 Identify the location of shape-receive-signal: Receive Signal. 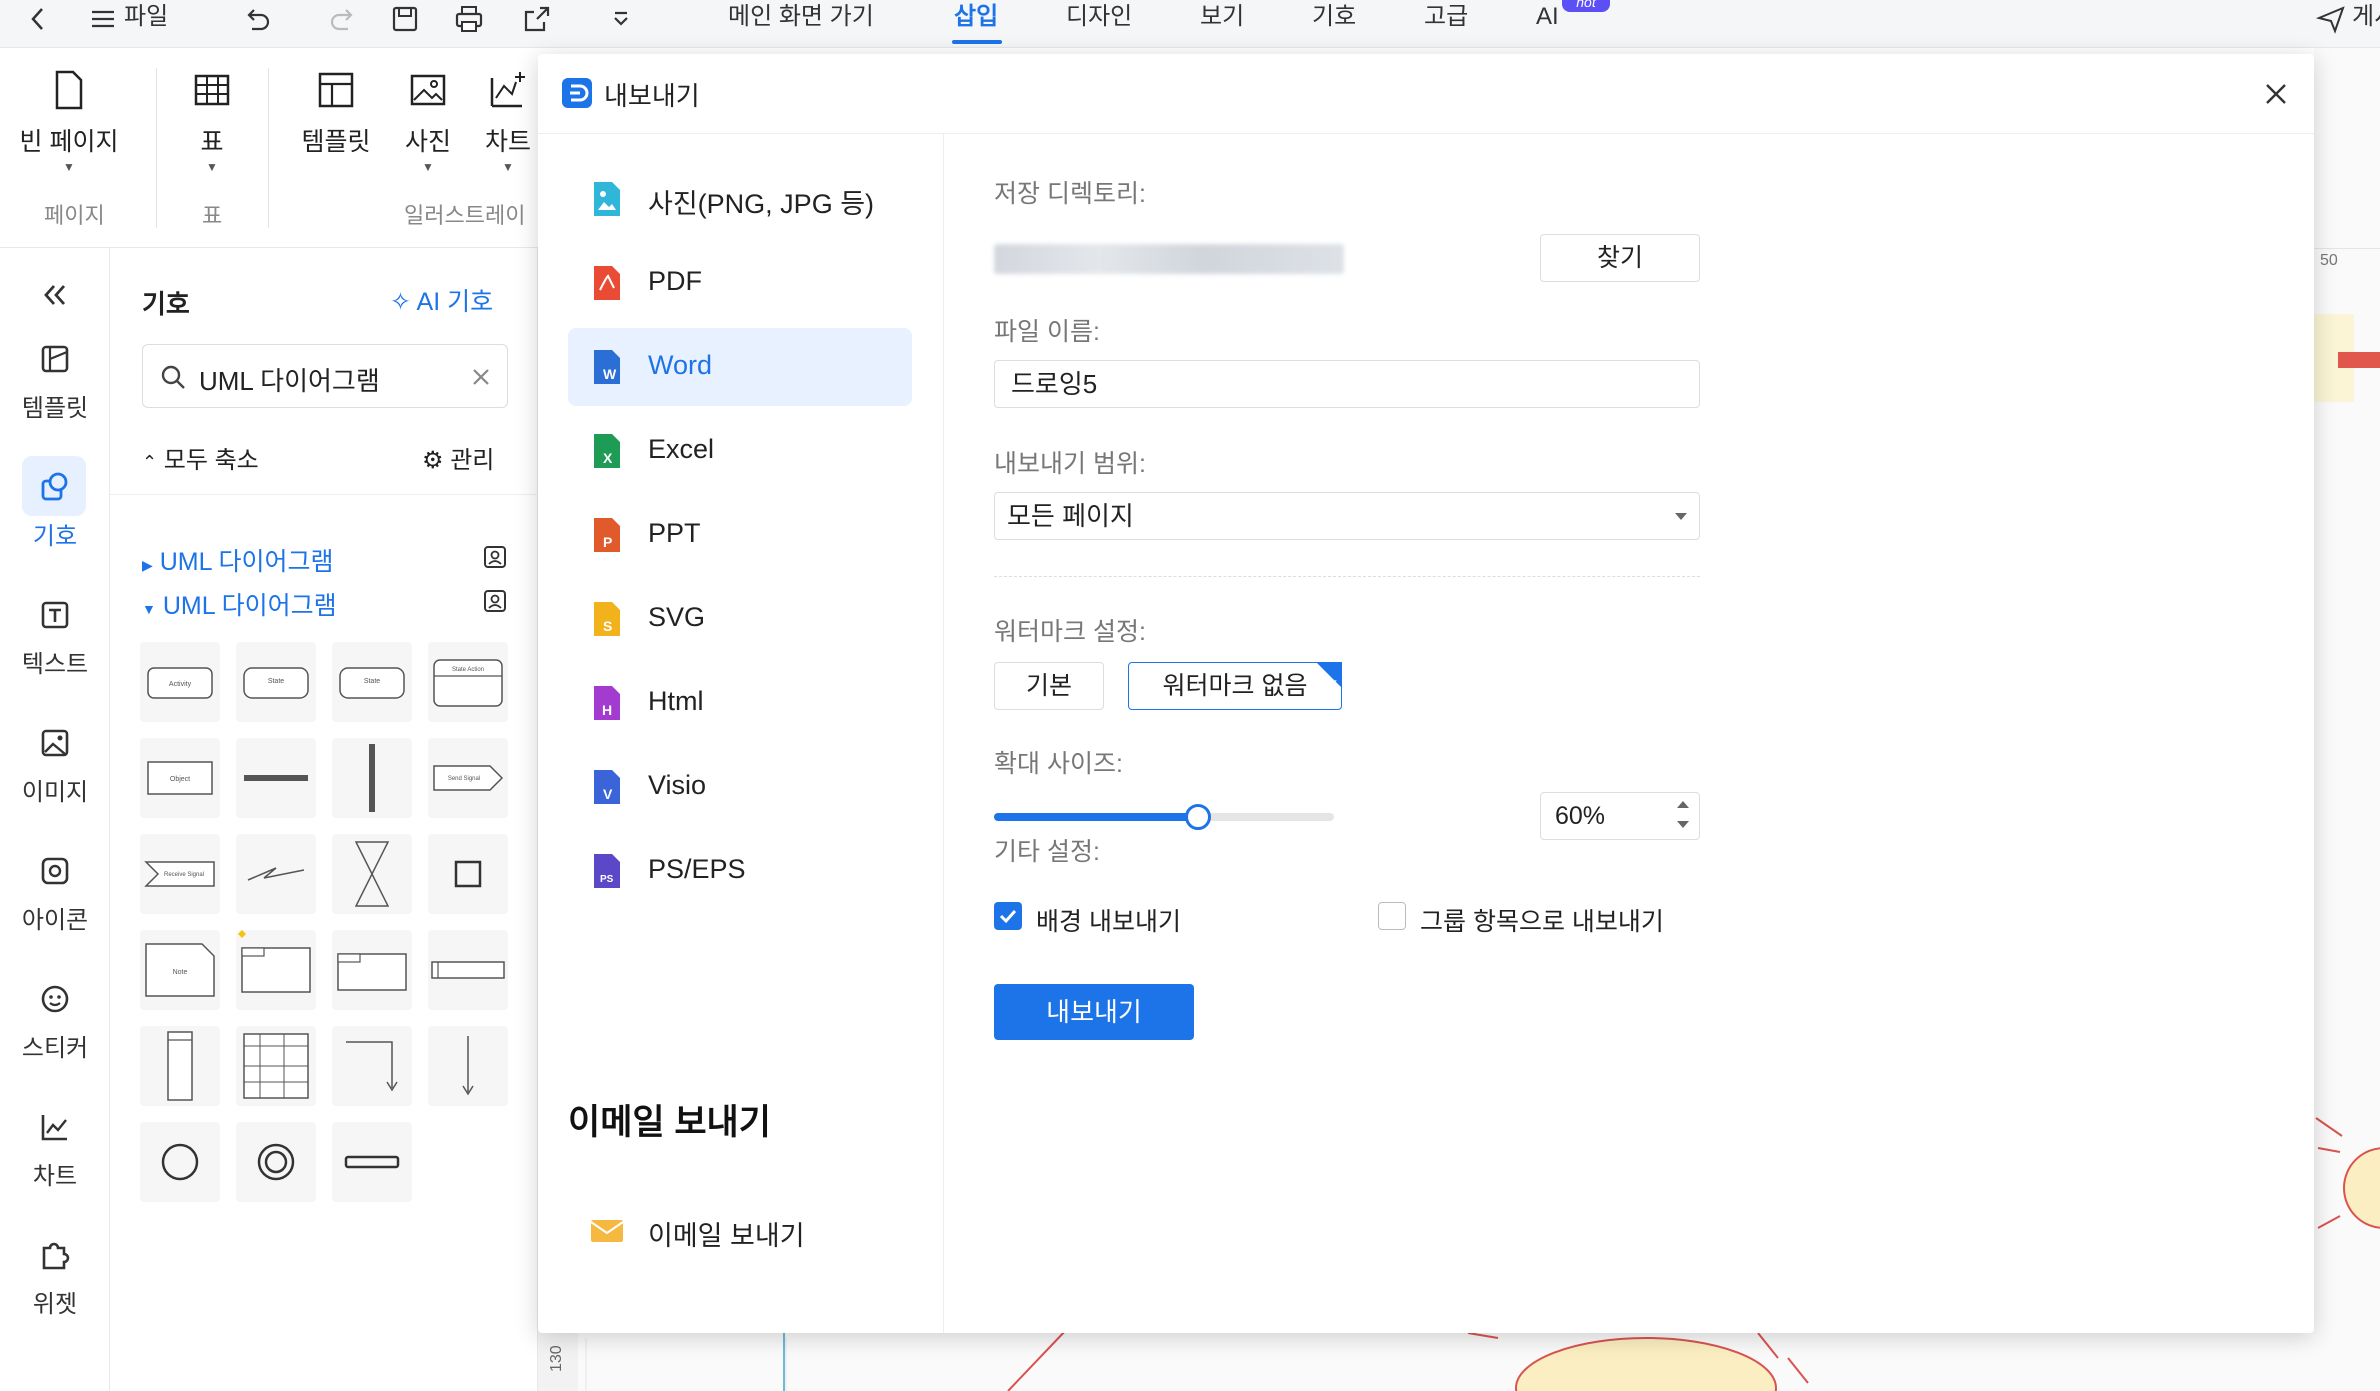
(180, 874).